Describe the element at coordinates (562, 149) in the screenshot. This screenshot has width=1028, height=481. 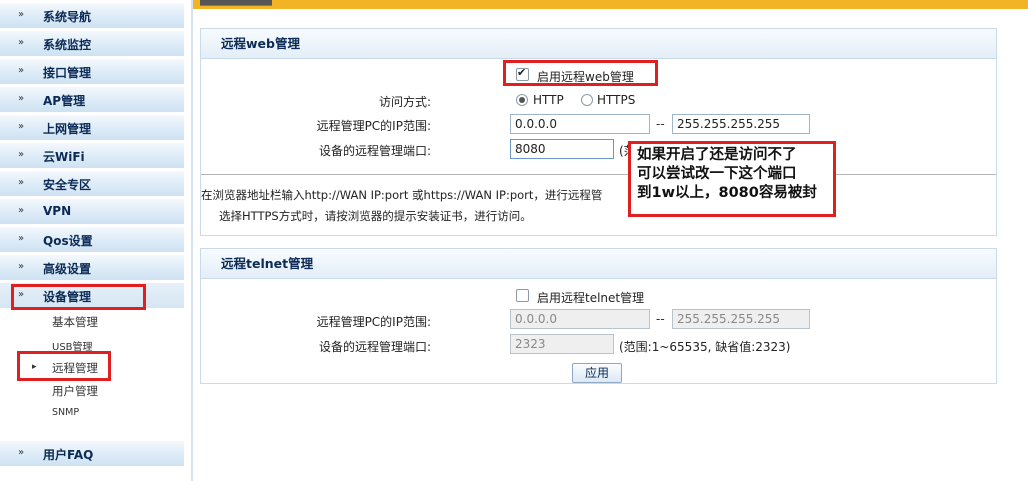
I see `web-port-input` at that location.